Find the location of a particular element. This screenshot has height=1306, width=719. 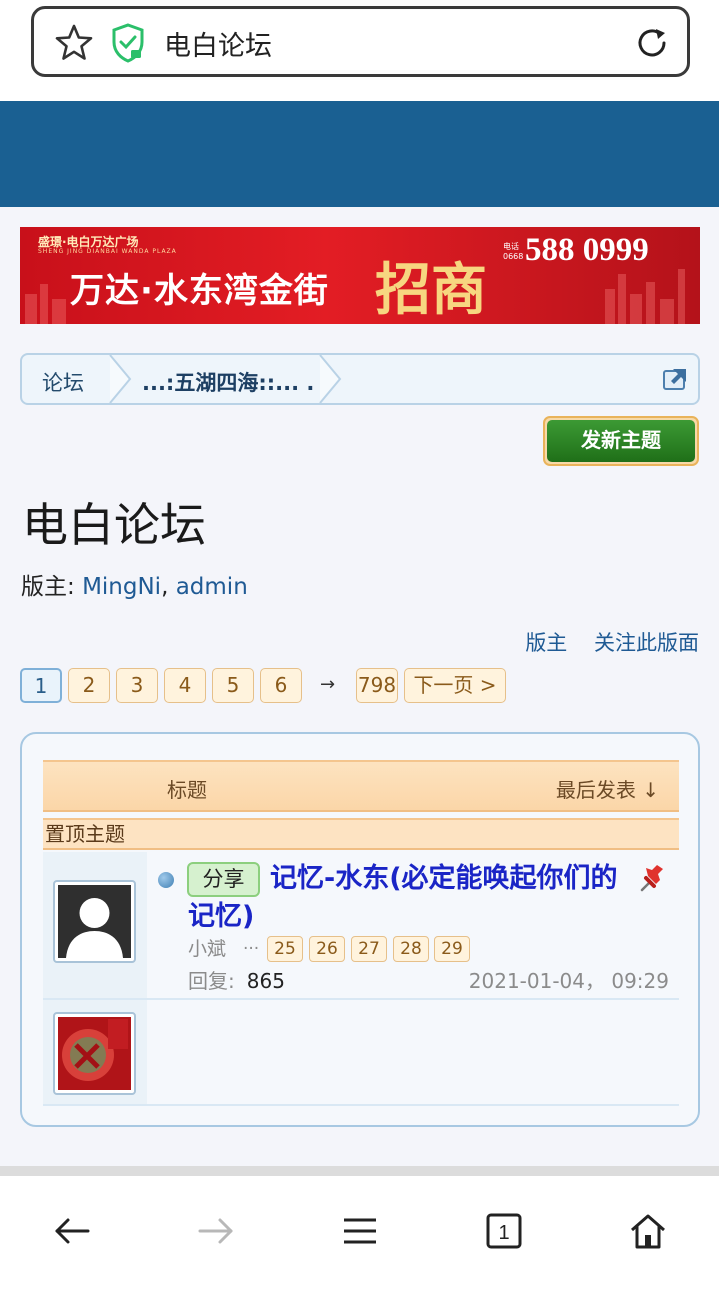

thread-last-post-time: 2021-01-04， 09:29 is located at coordinates (569, 979).